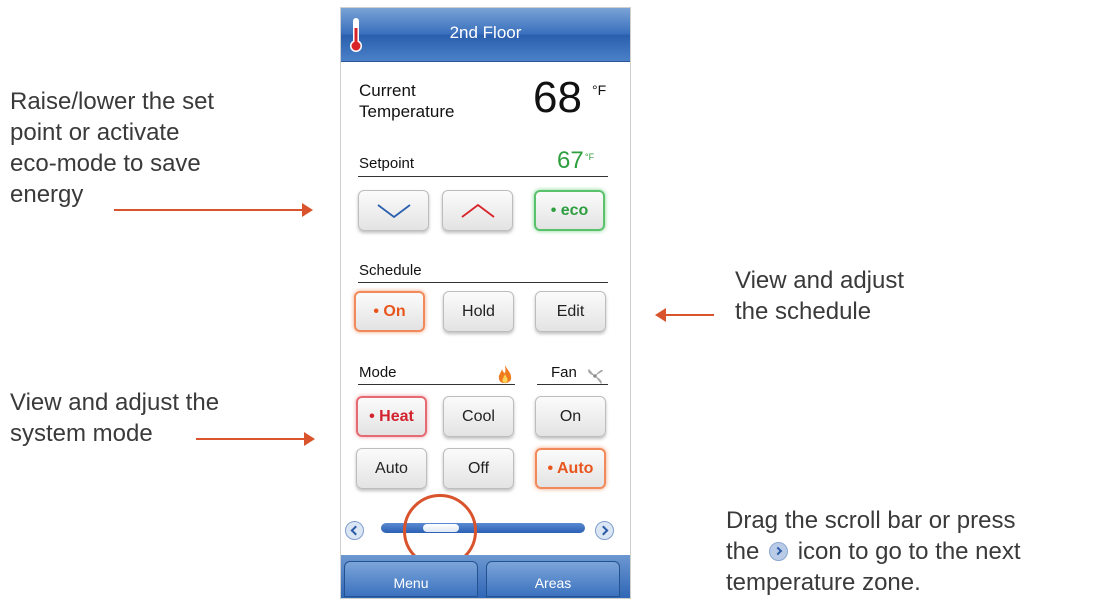 The width and height of the screenshot is (1093, 603). Describe the element at coordinates (95, 132) in the screenshot. I see `callout-line: point or activate` at that location.